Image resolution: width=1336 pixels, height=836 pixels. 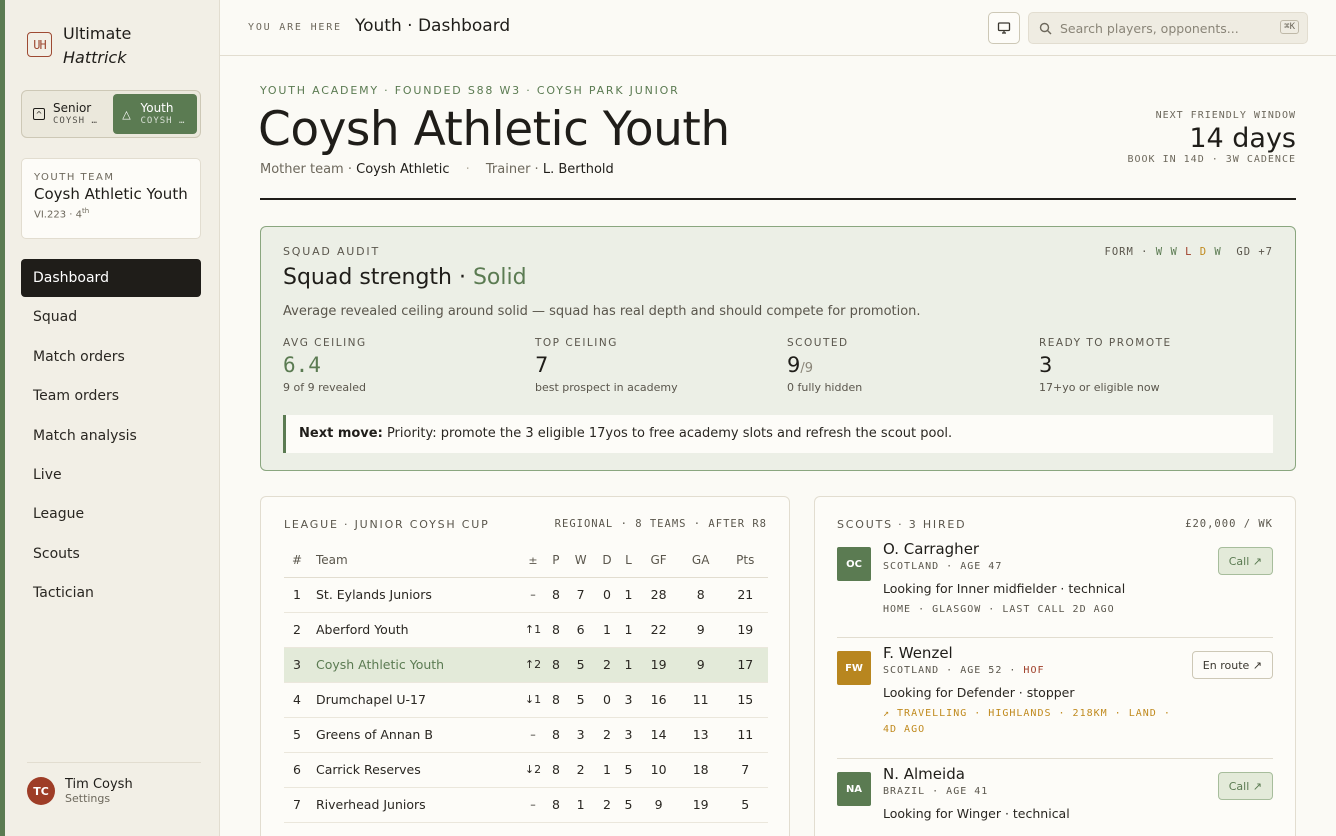 I want to click on goals-against-cell: 13, so click(x=700, y=735).